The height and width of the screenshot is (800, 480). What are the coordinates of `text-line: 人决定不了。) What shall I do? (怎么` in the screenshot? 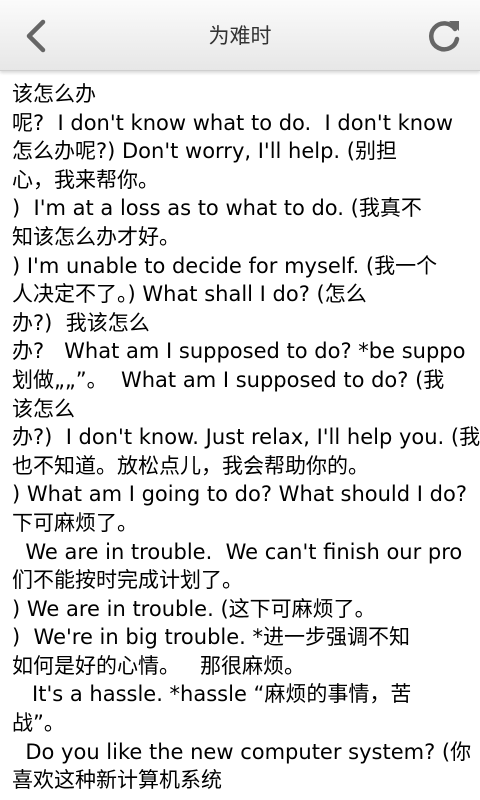 It's located at (189, 294).